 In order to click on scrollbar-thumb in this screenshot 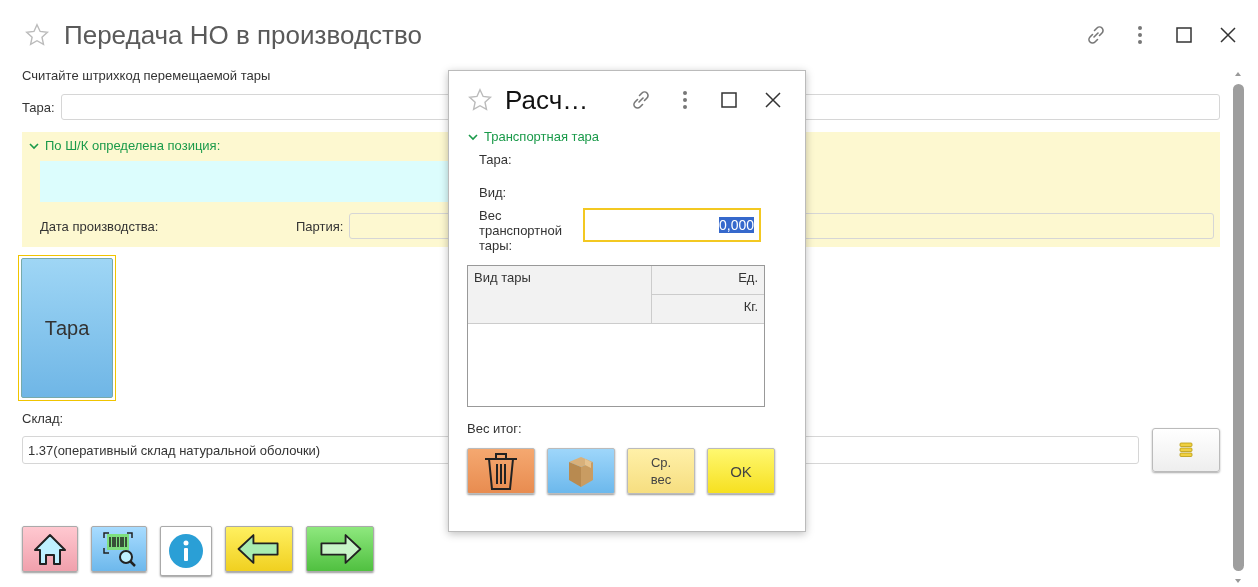, I will do `click(1238, 327)`.